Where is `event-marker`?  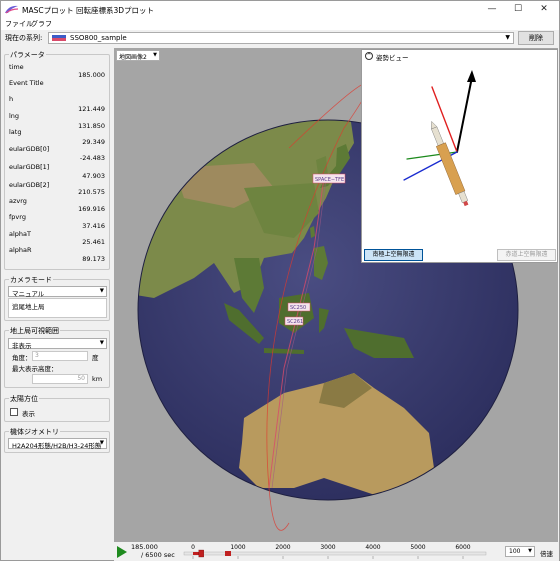 event-marker is located at coordinates (228, 553).